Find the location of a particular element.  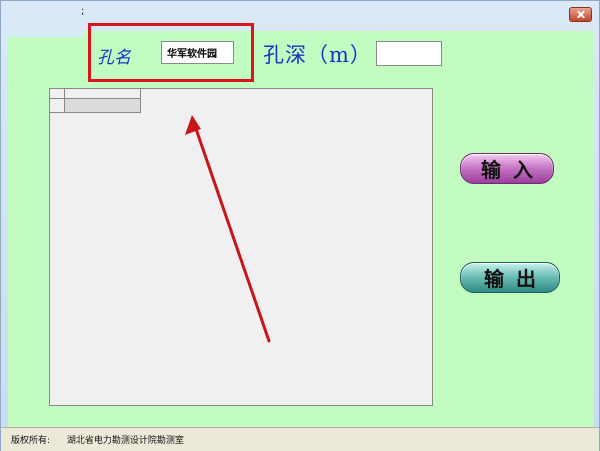

copyright-label: 版权所有: is located at coordinates (31, 441).